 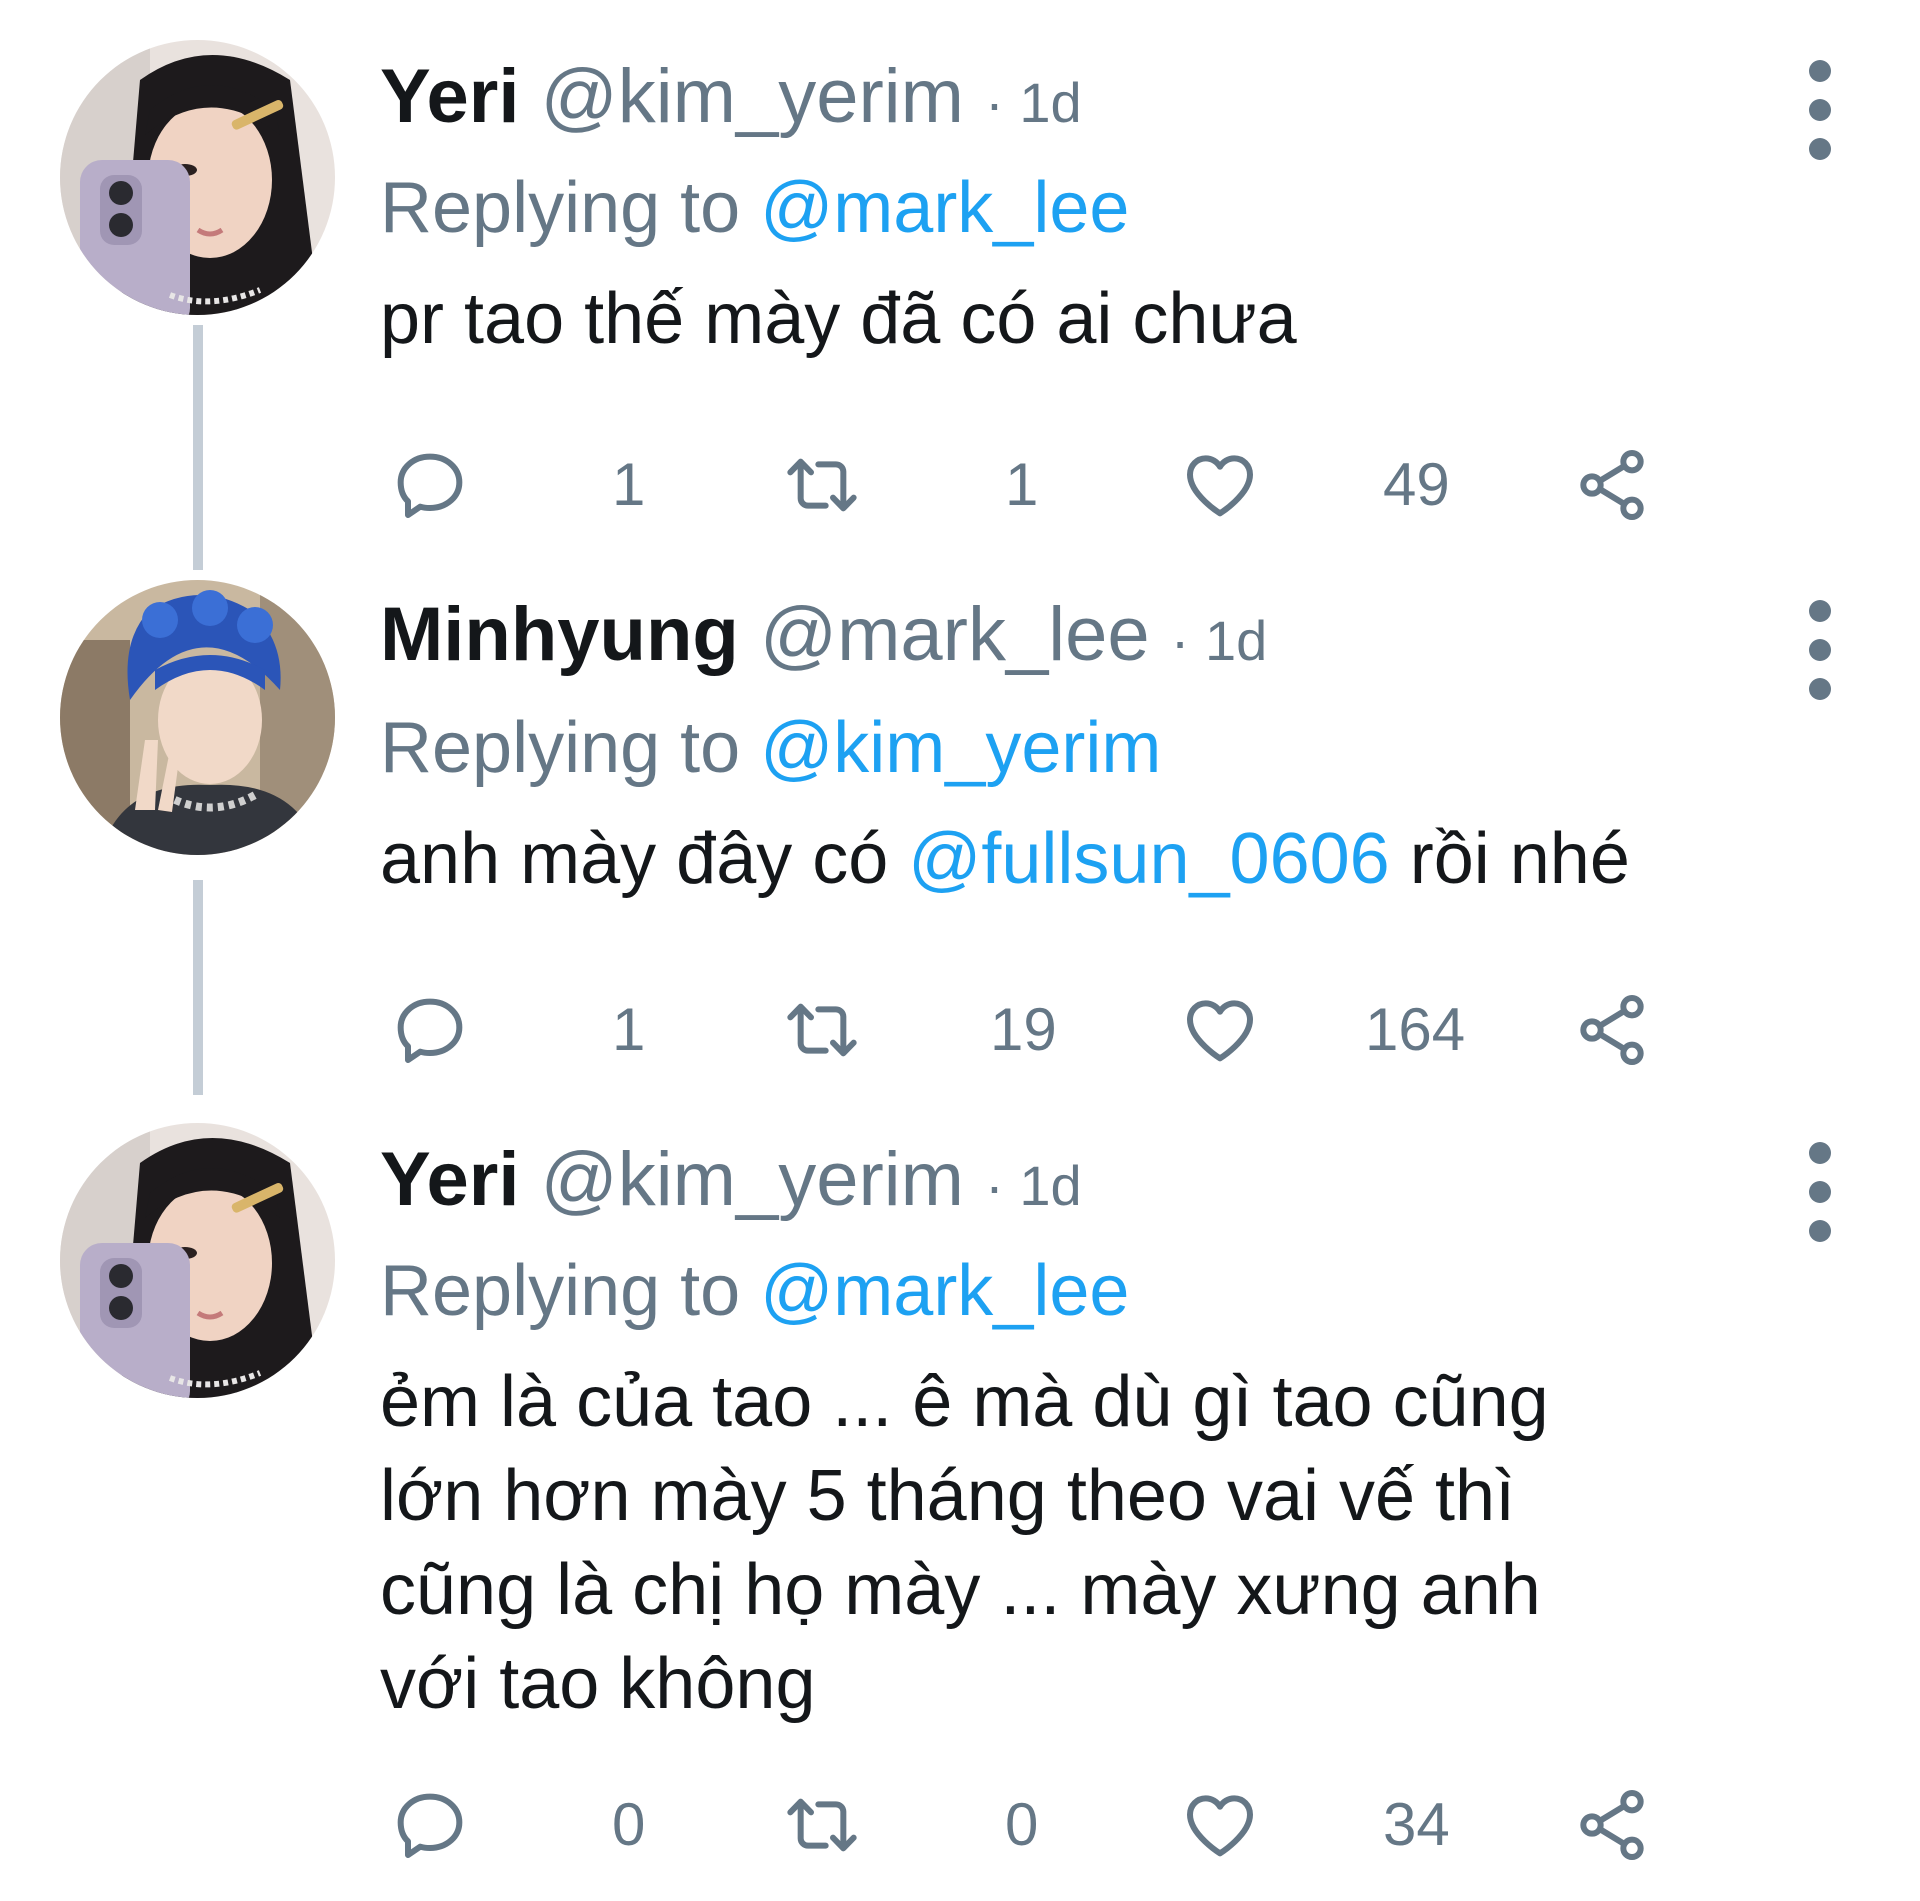 I want to click on tweet-text: anh mày đây có @fullsun_0606 rồi nhé, so click(x=1090, y=859).